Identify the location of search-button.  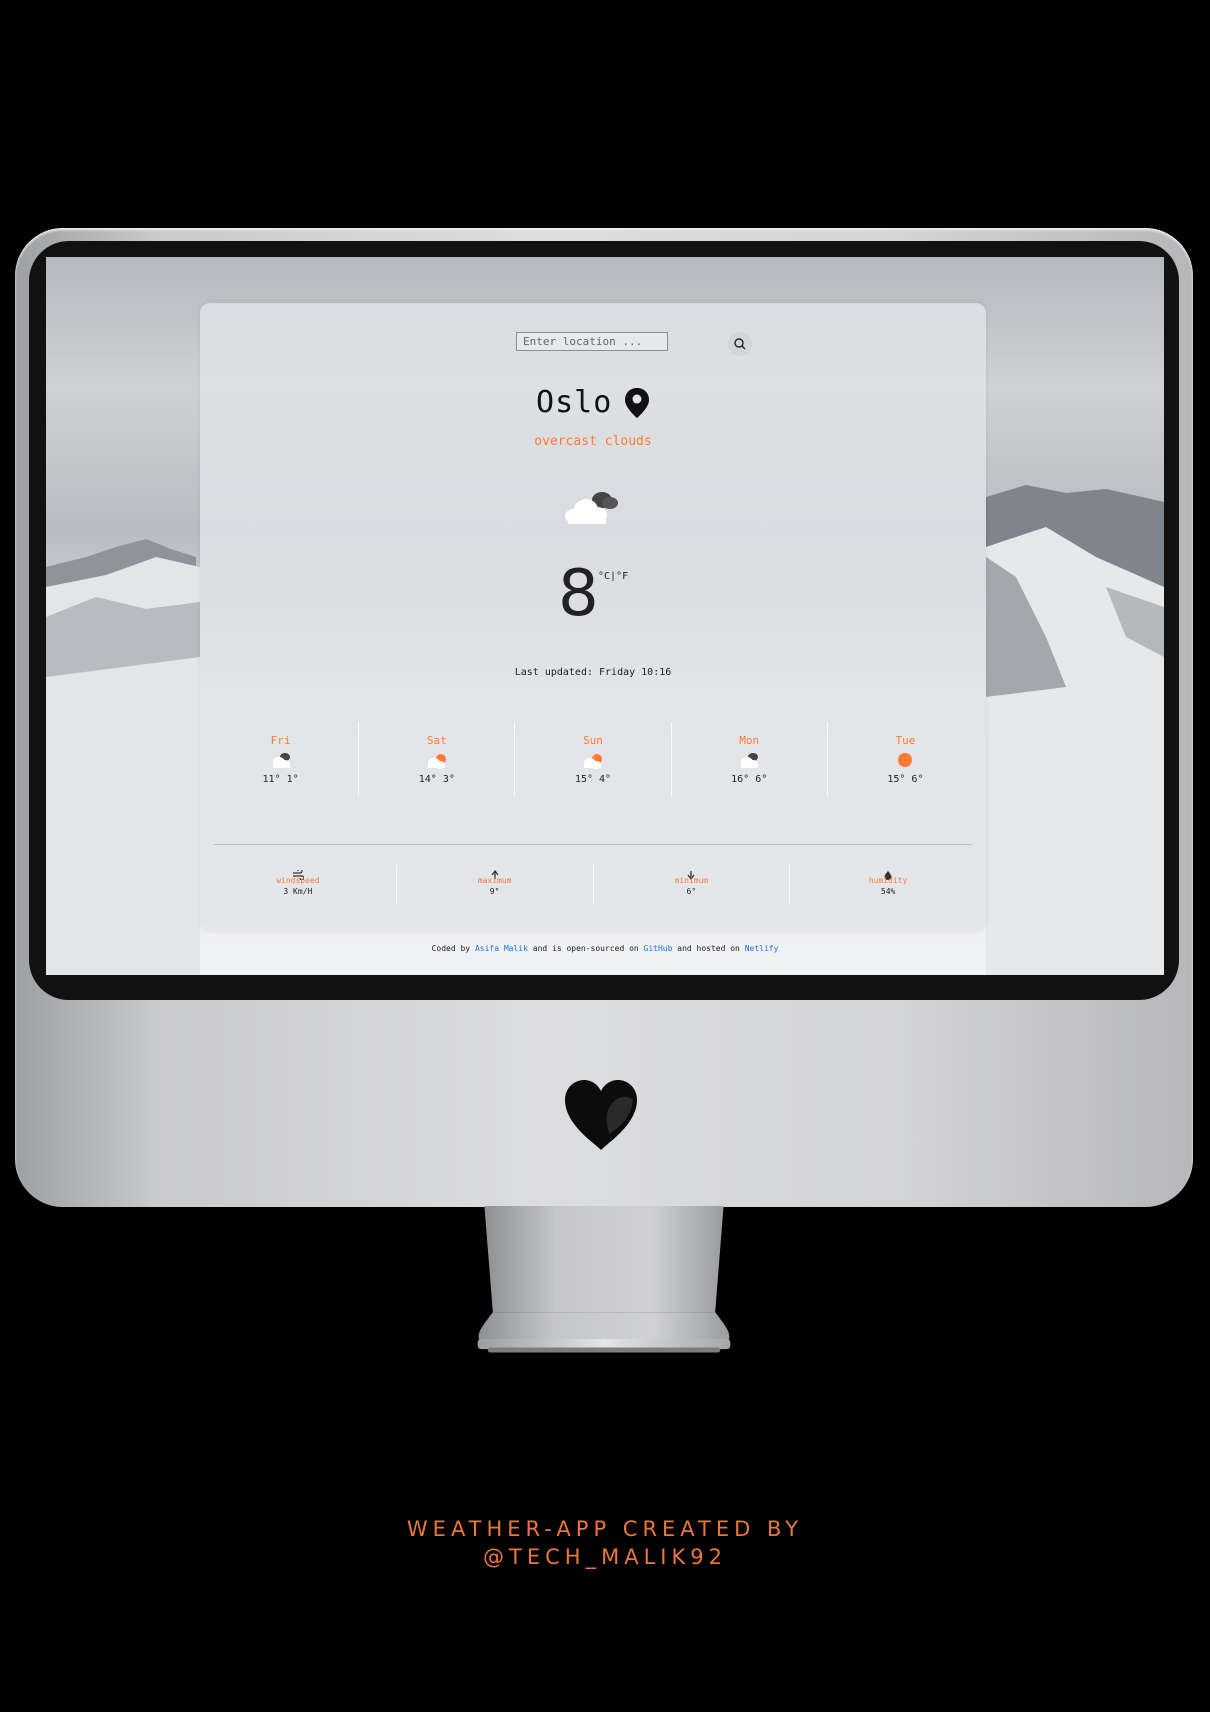
(740, 344).